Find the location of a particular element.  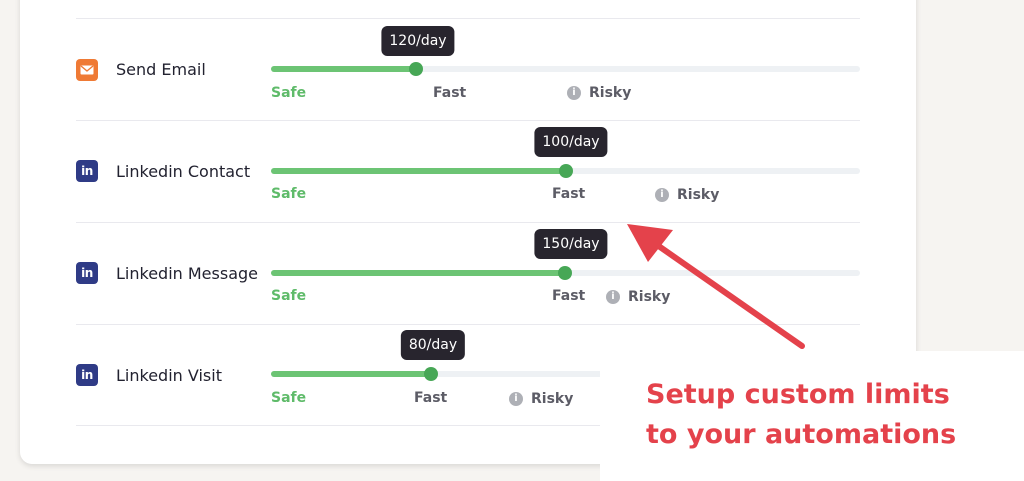

row-label: Linkedin Message is located at coordinates (187, 273).